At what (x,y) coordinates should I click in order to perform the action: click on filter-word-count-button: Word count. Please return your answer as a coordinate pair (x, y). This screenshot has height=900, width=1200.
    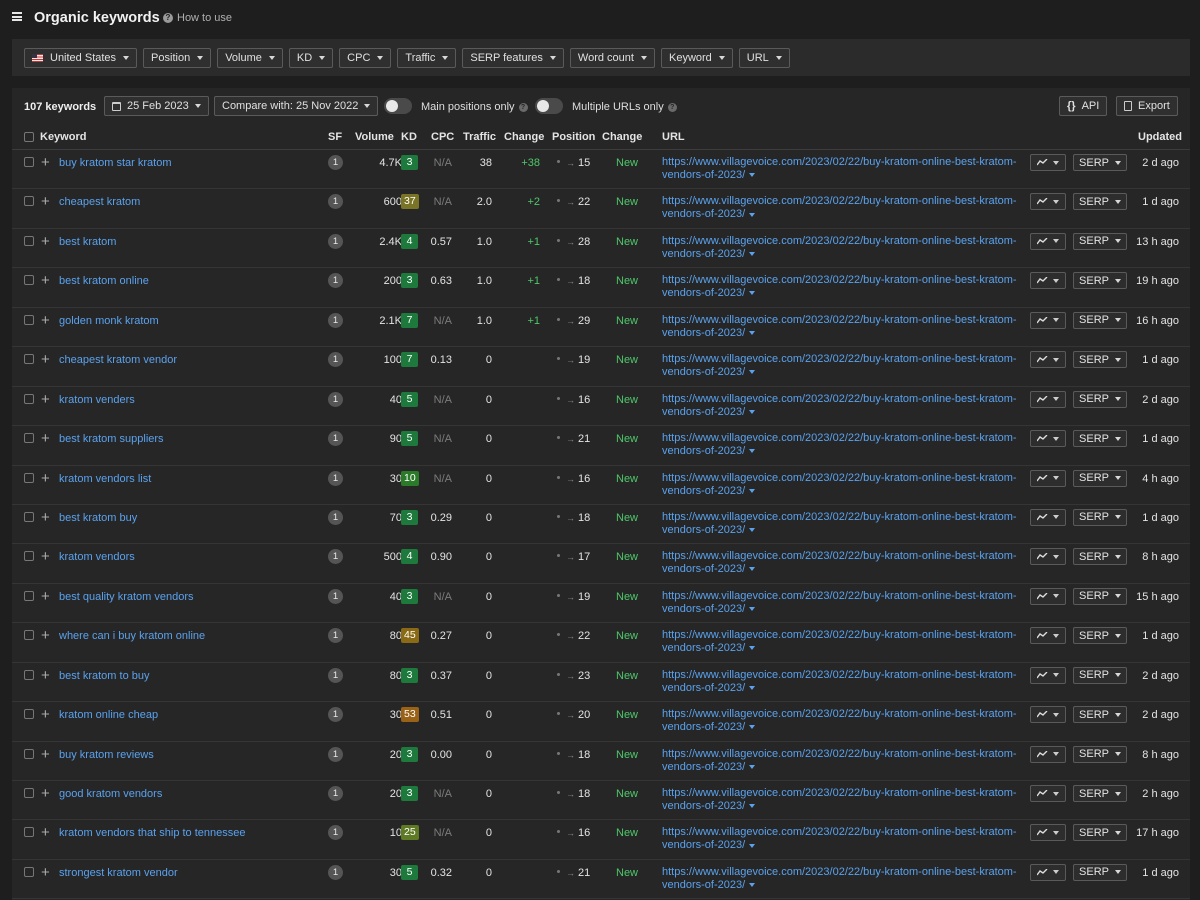
    Looking at the image, I should click on (612, 57).